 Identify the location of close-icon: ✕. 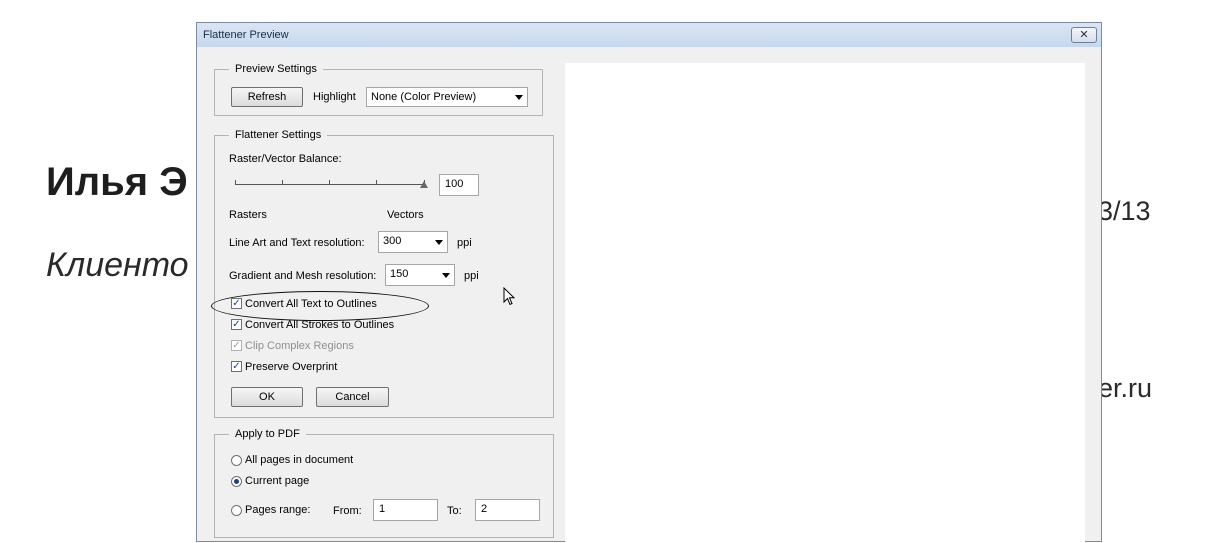
(1084, 35).